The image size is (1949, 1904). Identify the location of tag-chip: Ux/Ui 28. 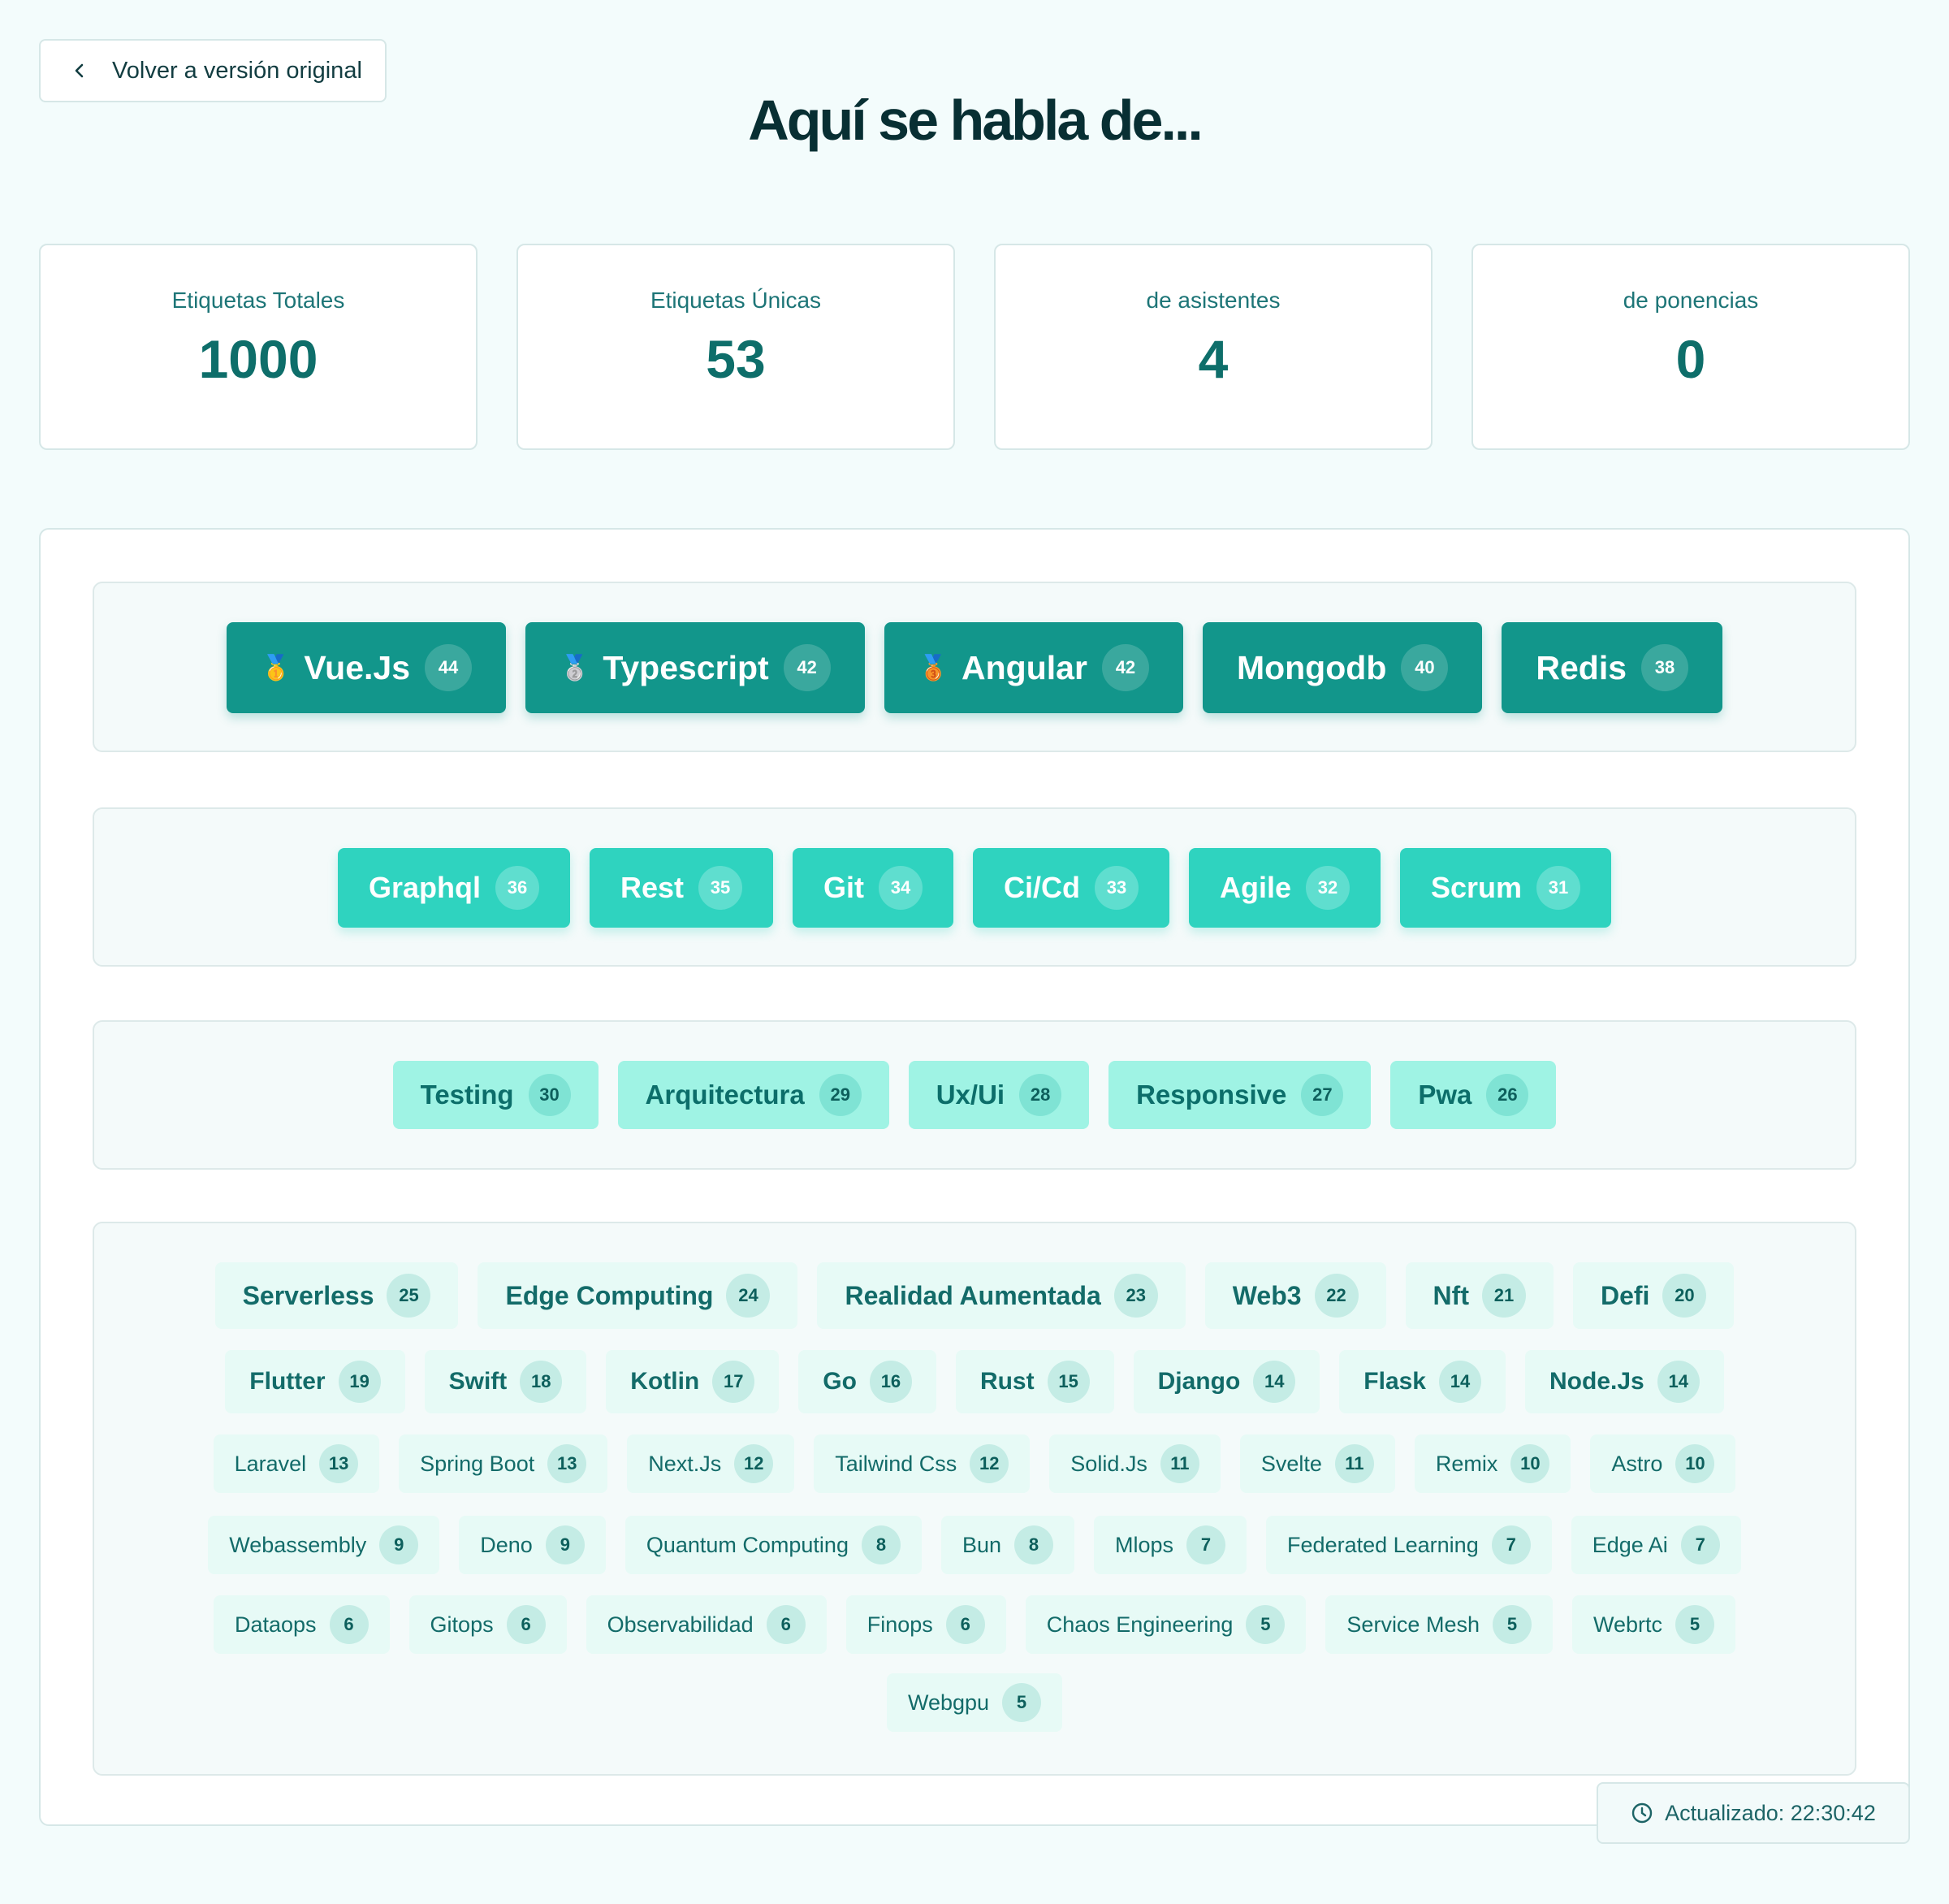
(999, 1095).